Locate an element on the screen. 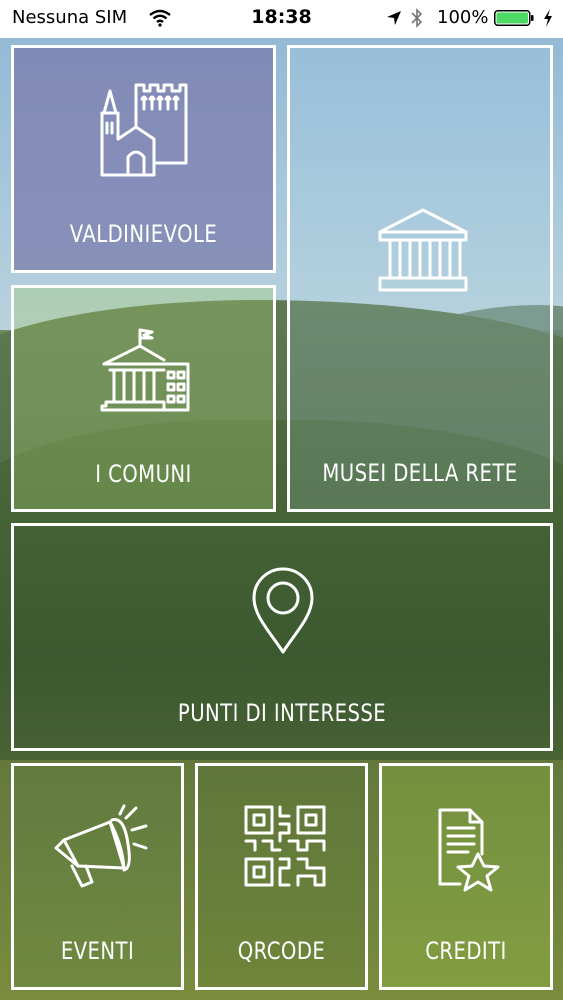 The height and width of the screenshot is (1000, 563). town-hall-icon is located at coordinates (145, 370).